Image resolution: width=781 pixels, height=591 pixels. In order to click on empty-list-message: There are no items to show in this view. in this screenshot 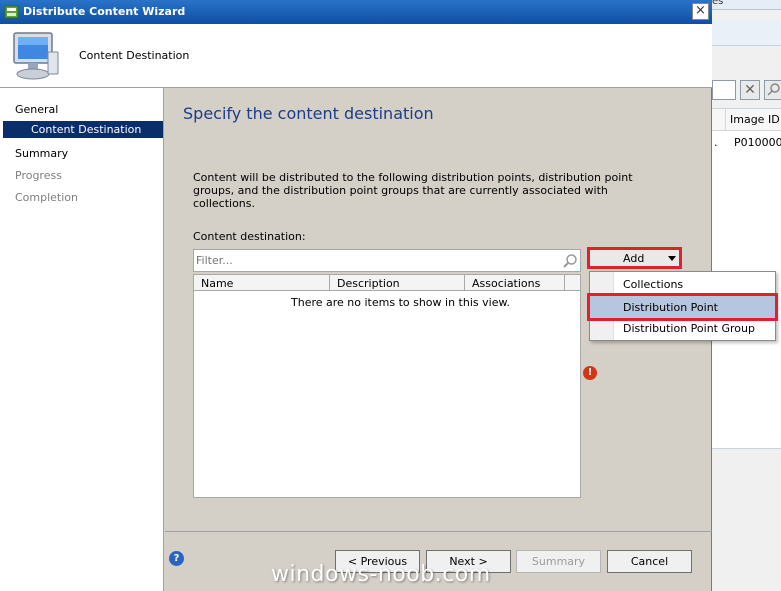, I will do `click(400, 302)`.